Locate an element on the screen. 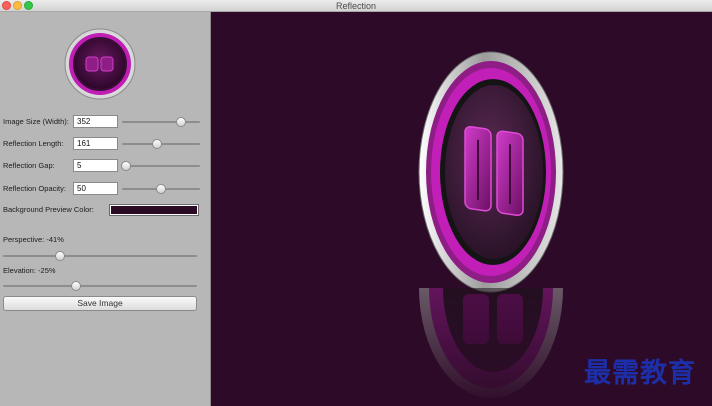  elevation-slider is located at coordinates (100, 286).